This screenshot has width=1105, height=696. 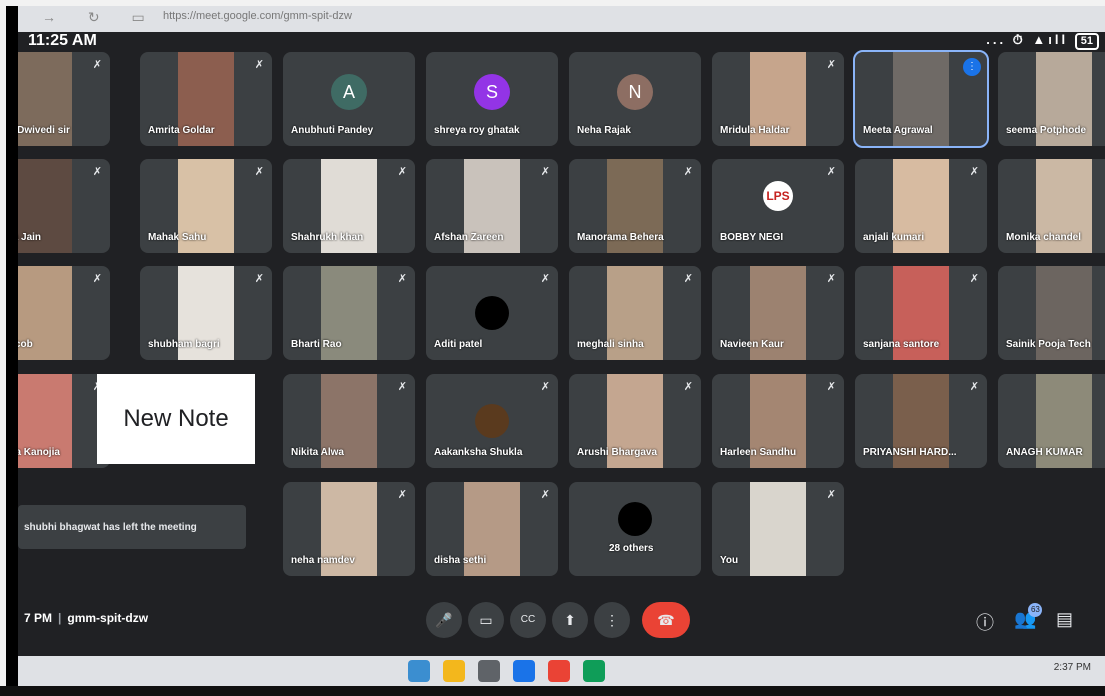 I want to click on participant-tile: ✗ Arushi Bhargava, so click(x=635, y=421).